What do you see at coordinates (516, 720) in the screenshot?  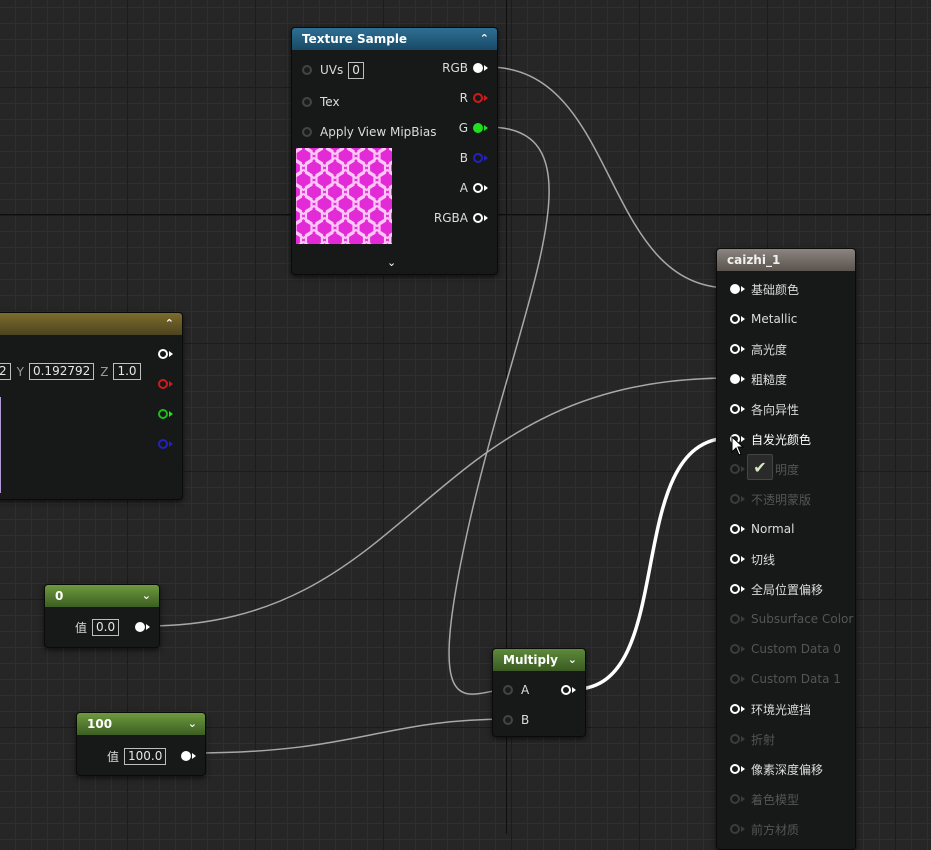 I see `multiply-input-b: B` at bounding box center [516, 720].